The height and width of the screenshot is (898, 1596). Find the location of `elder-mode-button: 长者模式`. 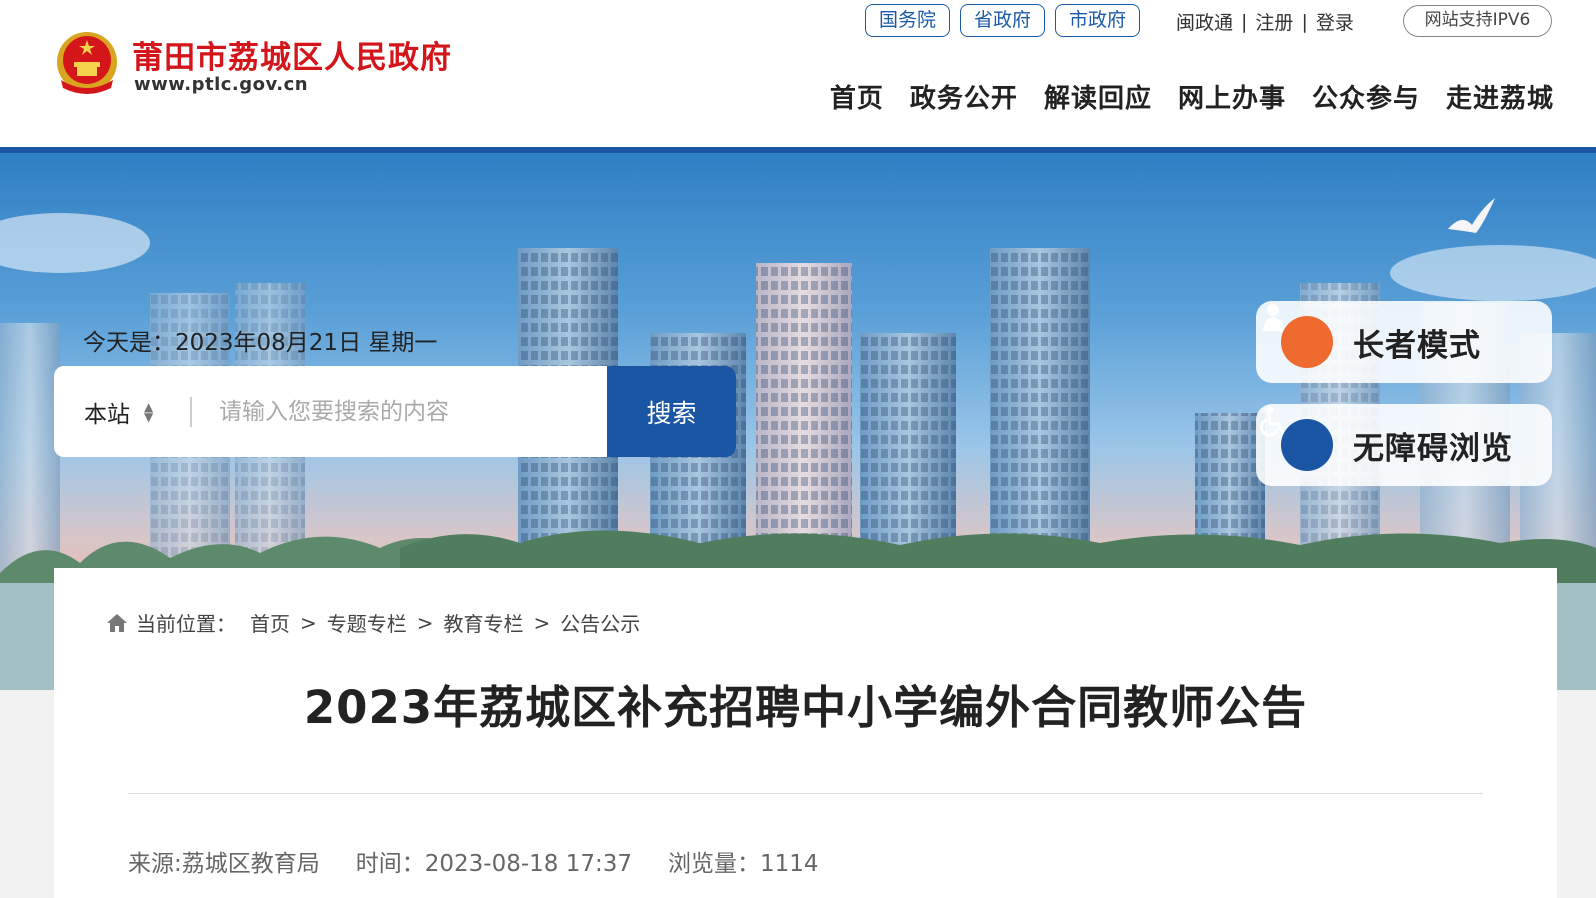

elder-mode-button: 长者模式 is located at coordinates (1404, 342).